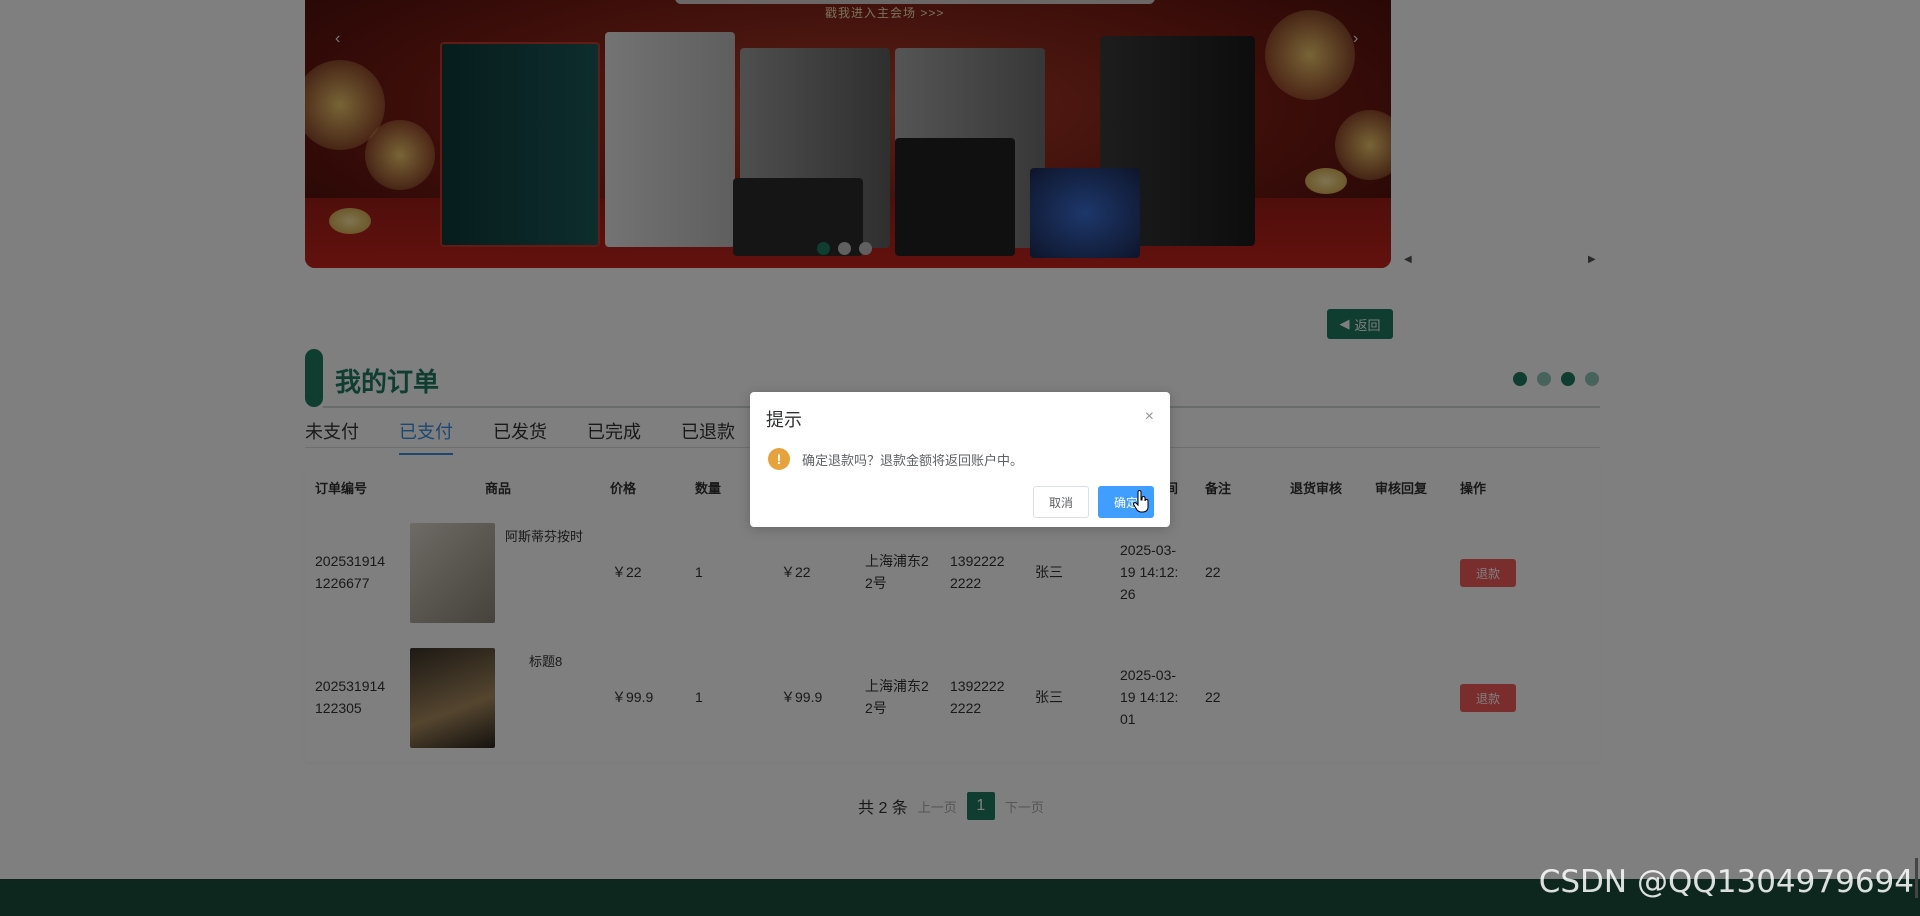 Image resolution: width=1920 pixels, height=916 pixels. I want to click on confirm-dialog: 提示 × ! 确定退款吗？退款金额将返回账户中。 取消 确定, so click(960, 459).